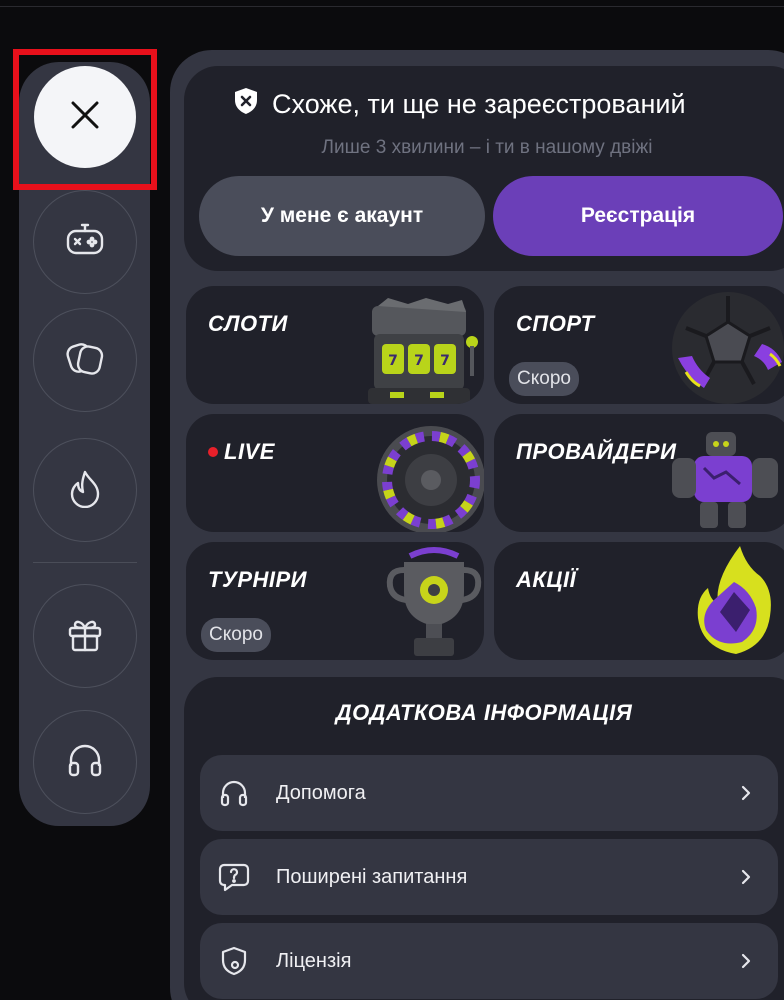 The image size is (784, 1000). I want to click on tile-tournaments-title: ТУРНІРИ, so click(258, 579).